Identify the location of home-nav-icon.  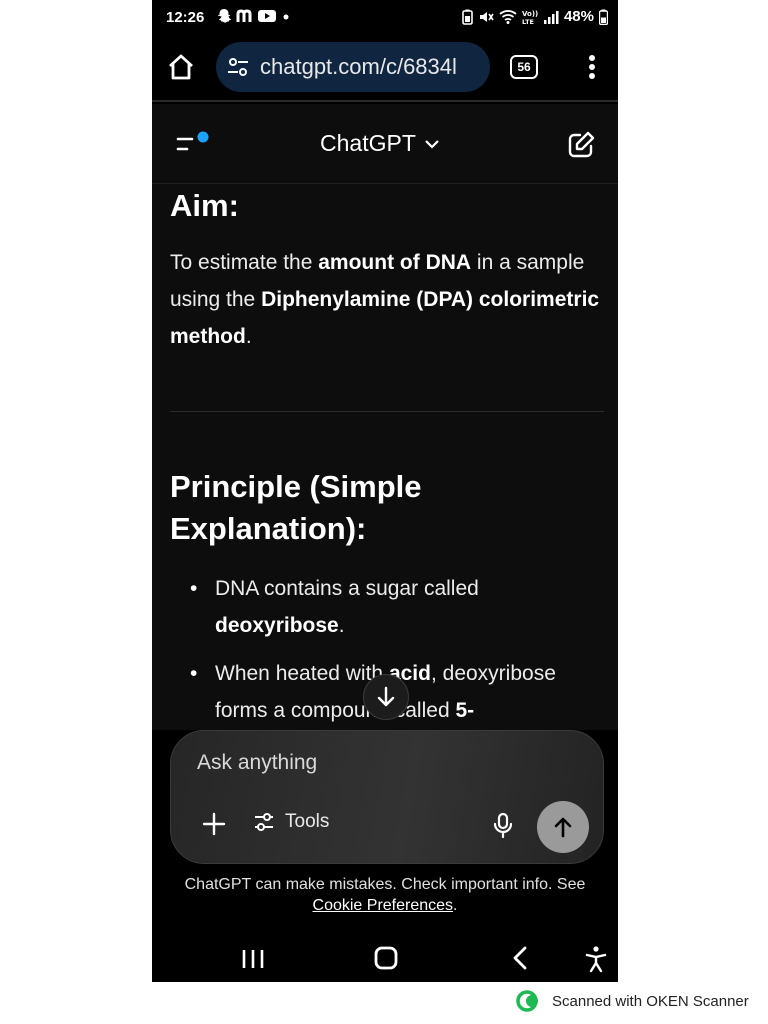
(386, 958).